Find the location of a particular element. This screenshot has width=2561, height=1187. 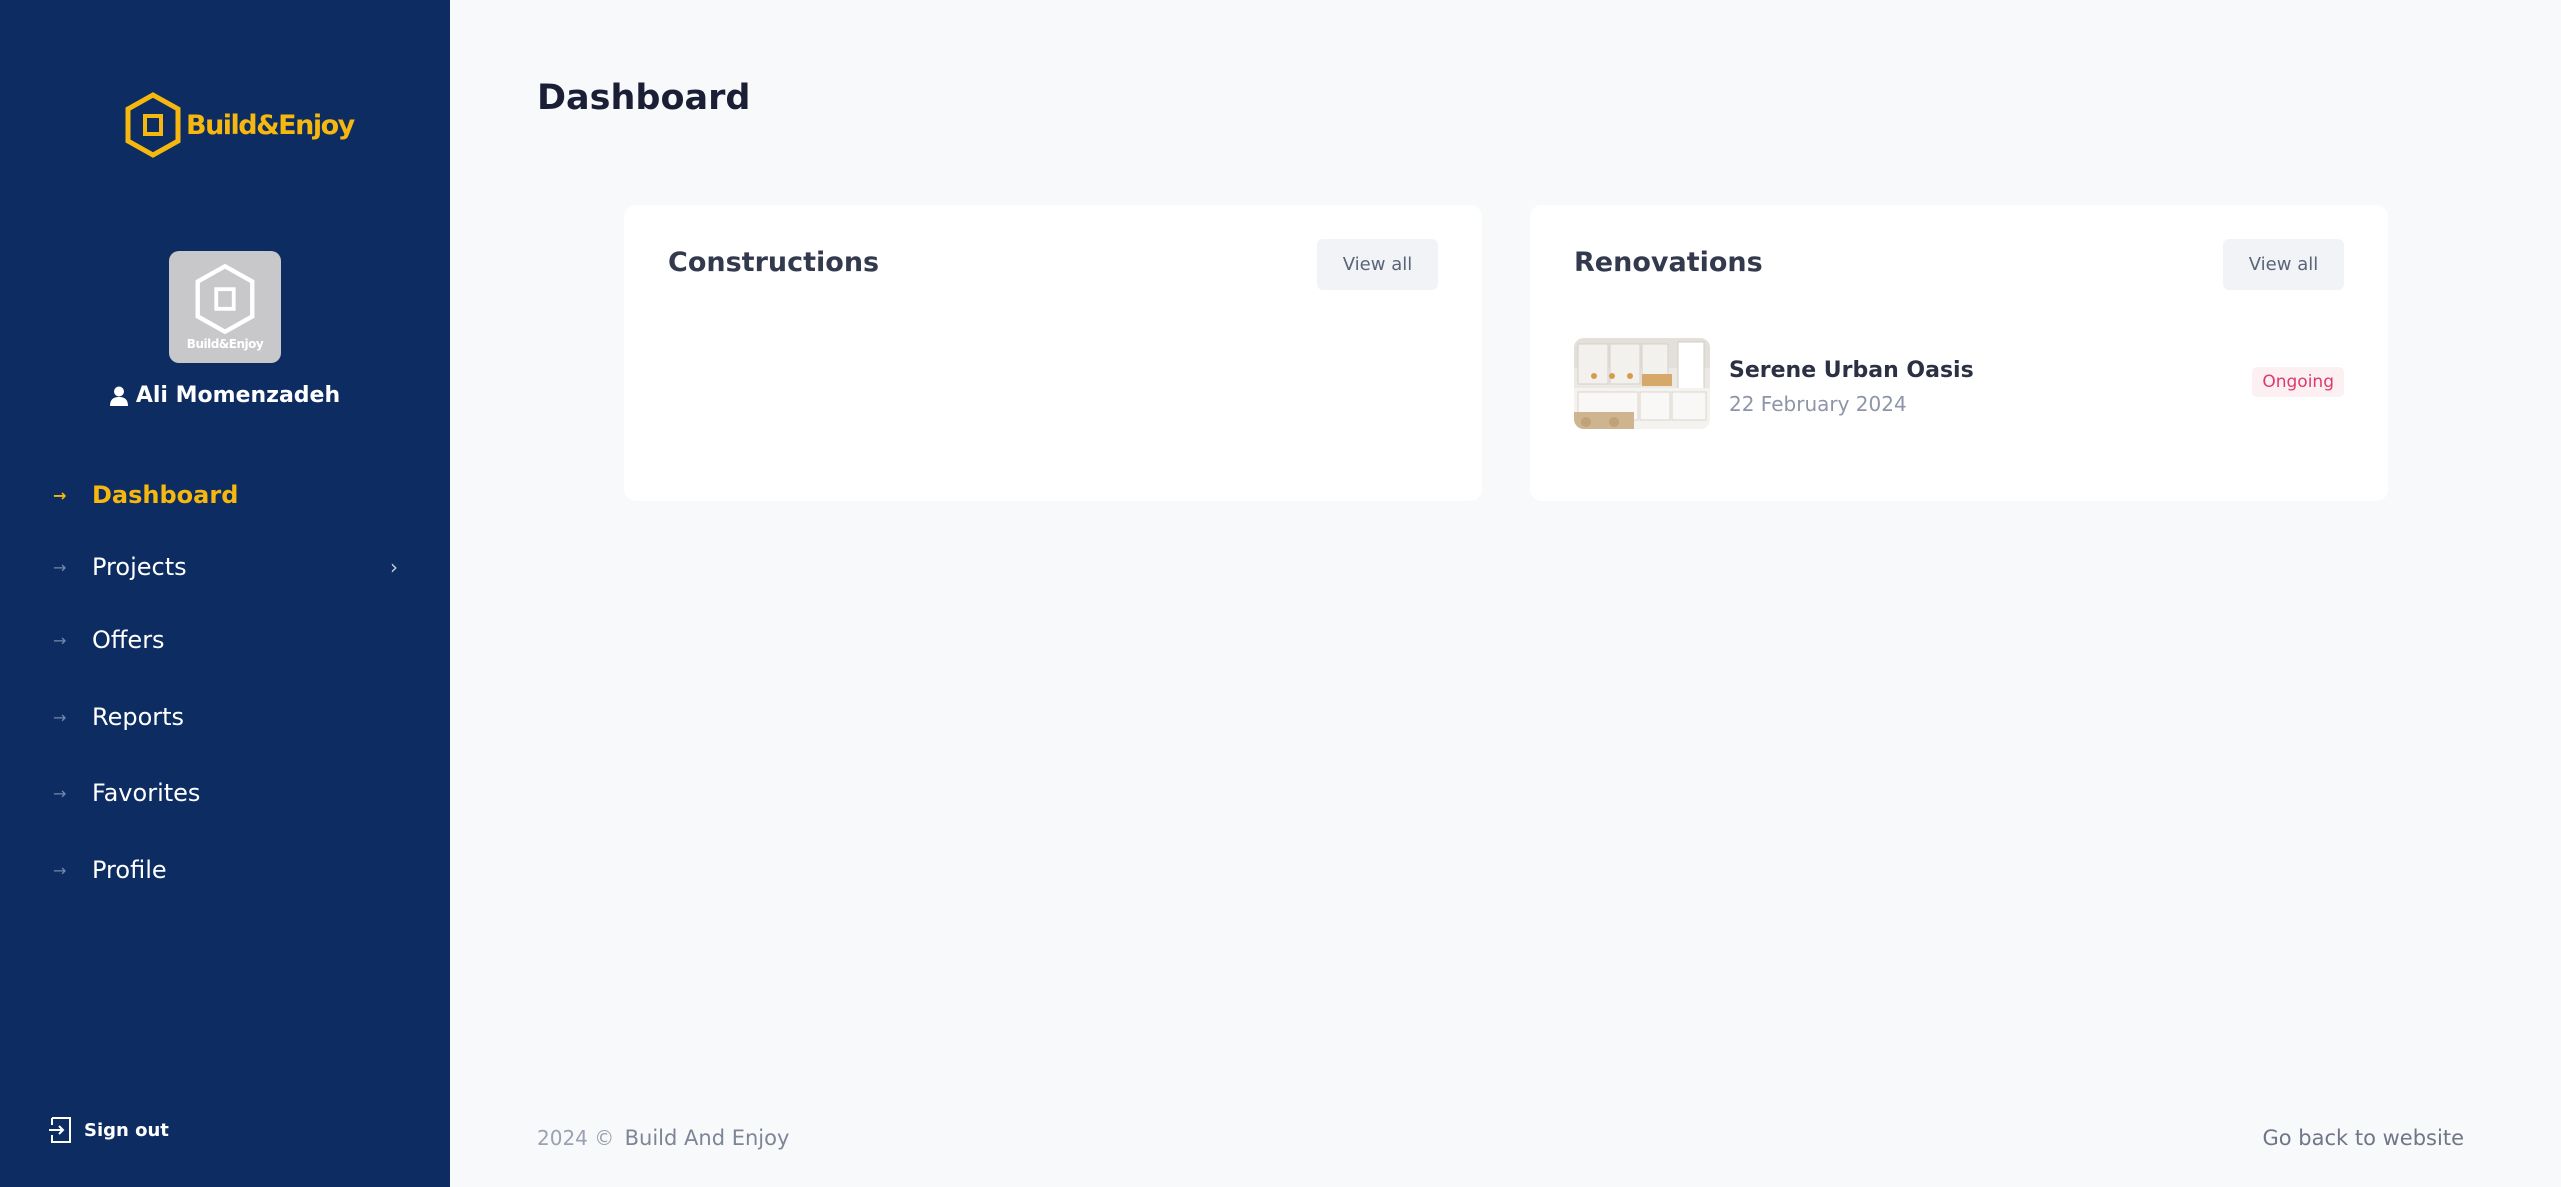

sidebar-item-offers: → Offers is located at coordinates (225, 640).